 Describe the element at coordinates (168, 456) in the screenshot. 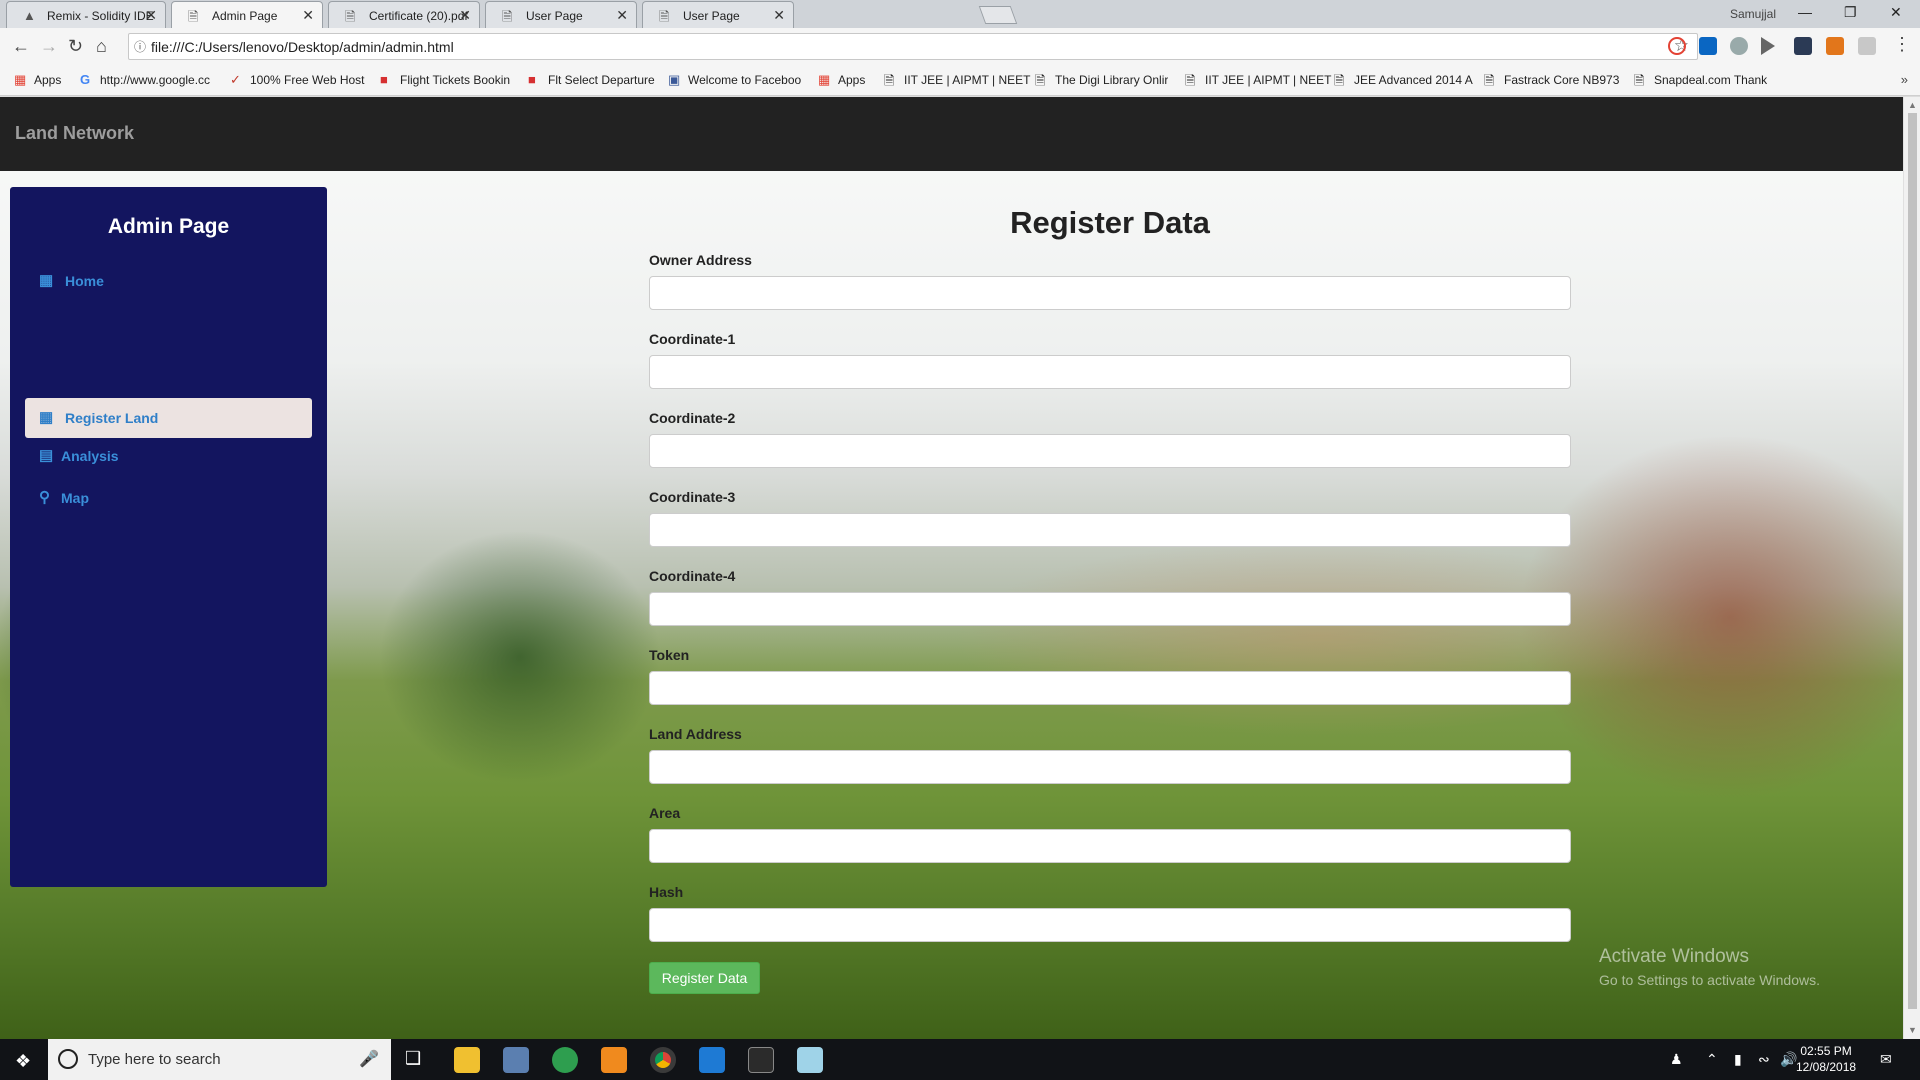

I see `sidebar-item-analysis: ▤ Analysis` at that location.